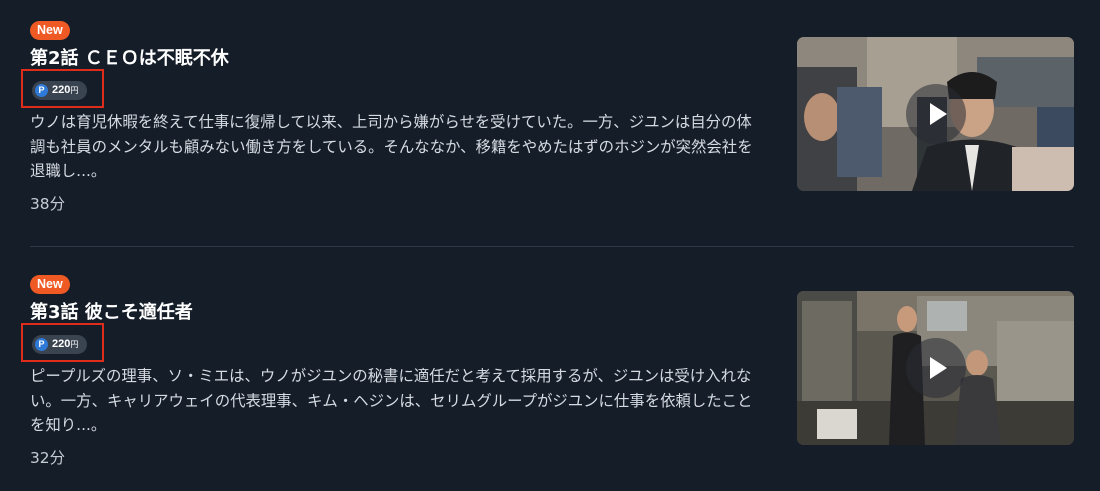 The height and width of the screenshot is (491, 1100). What do you see at coordinates (47, 204) in the screenshot?
I see `episode-duration: 38分` at bounding box center [47, 204].